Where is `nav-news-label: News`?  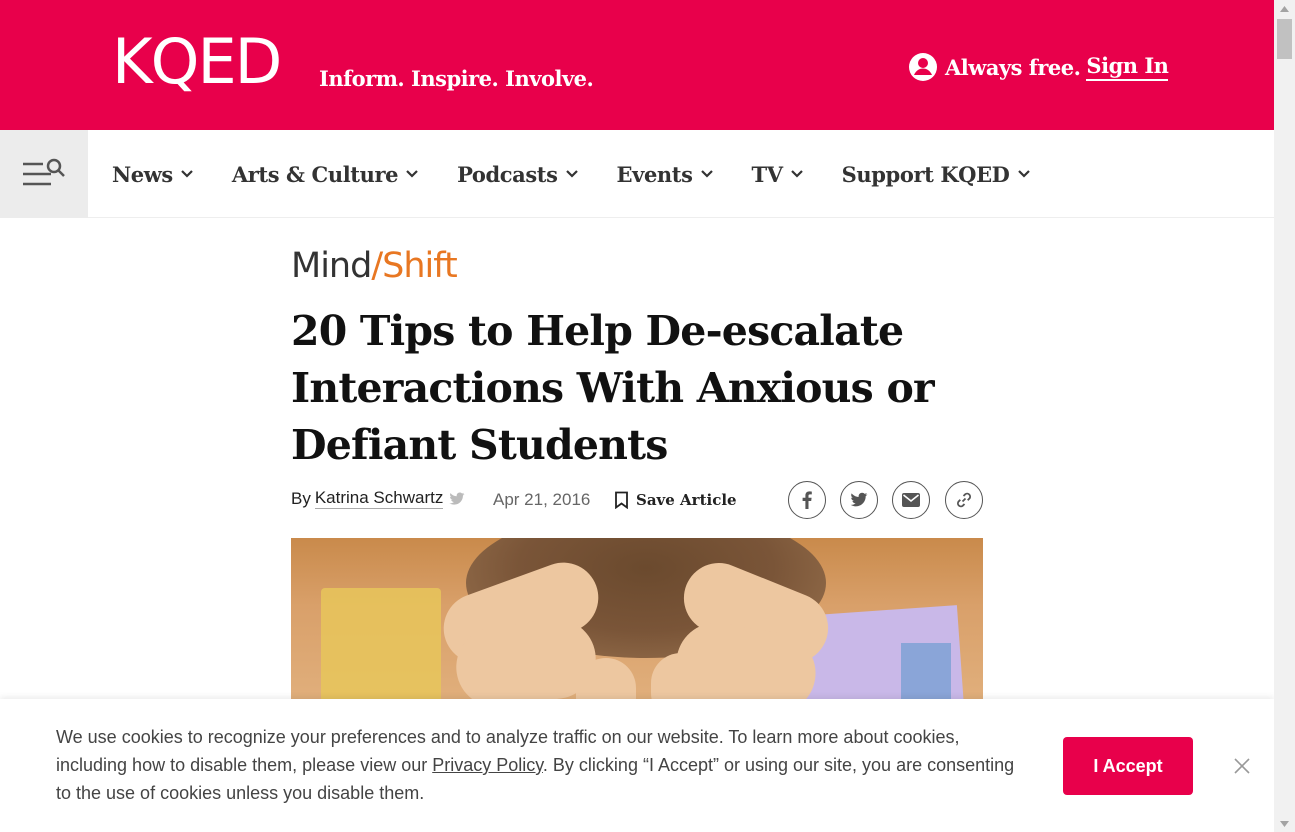
nav-news-label: News is located at coordinates (142, 174).